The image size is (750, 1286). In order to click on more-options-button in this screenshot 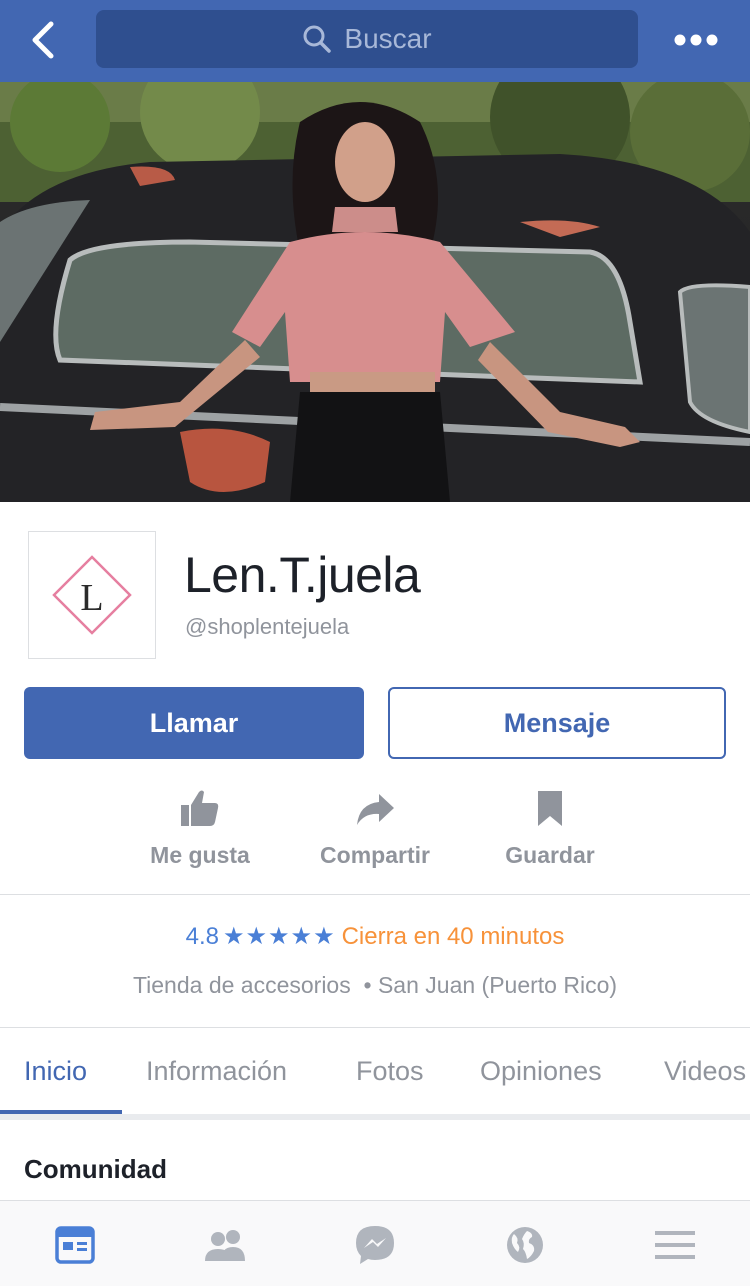, I will do `click(696, 40)`.